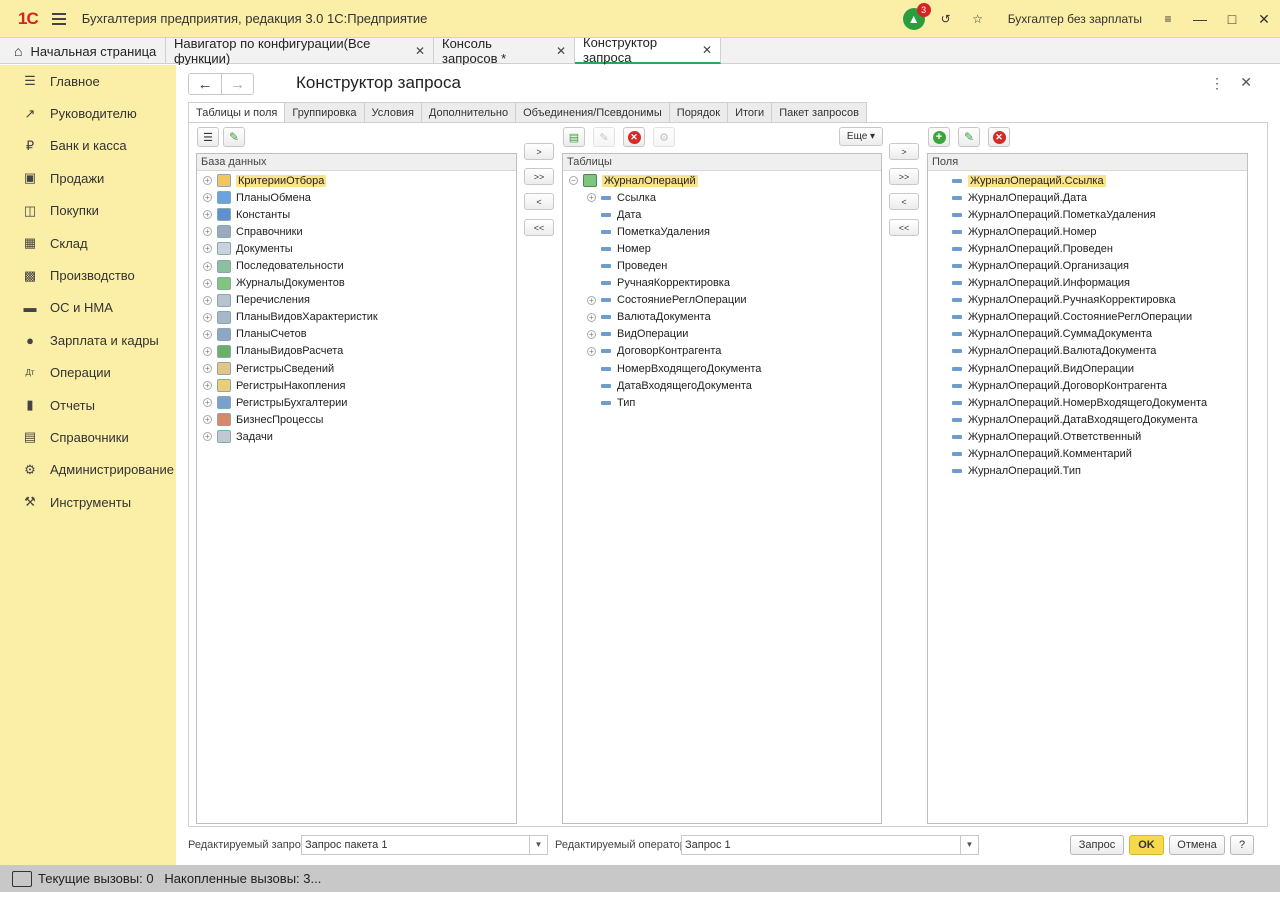 Image resolution: width=1280 pixels, height=903 pixels. What do you see at coordinates (1099, 419) in the screenshot?
I see `selected-field-row: ЖурналОпераций.ДатаВходящегоДокумента` at bounding box center [1099, 419].